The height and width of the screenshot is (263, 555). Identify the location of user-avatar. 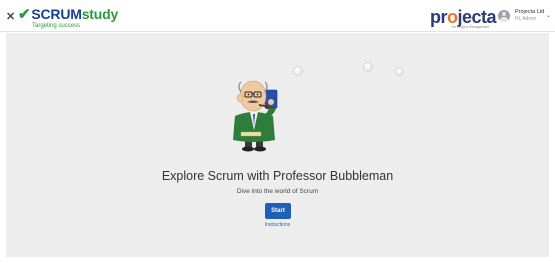
(504, 16).